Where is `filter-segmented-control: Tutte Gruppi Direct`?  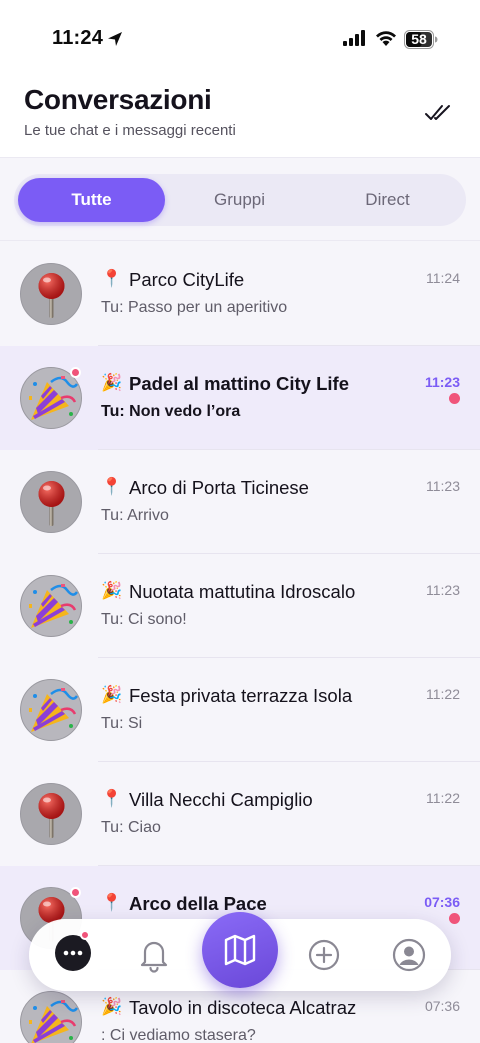 filter-segmented-control: Tutte Gruppi Direct is located at coordinates (240, 200).